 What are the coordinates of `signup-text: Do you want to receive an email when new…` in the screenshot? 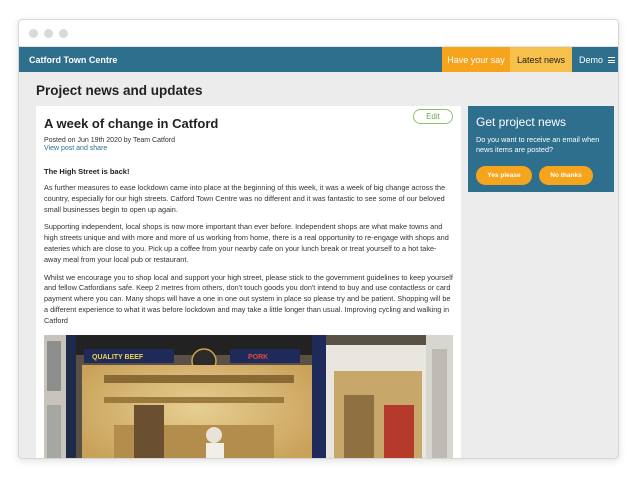 It's located at (538, 144).